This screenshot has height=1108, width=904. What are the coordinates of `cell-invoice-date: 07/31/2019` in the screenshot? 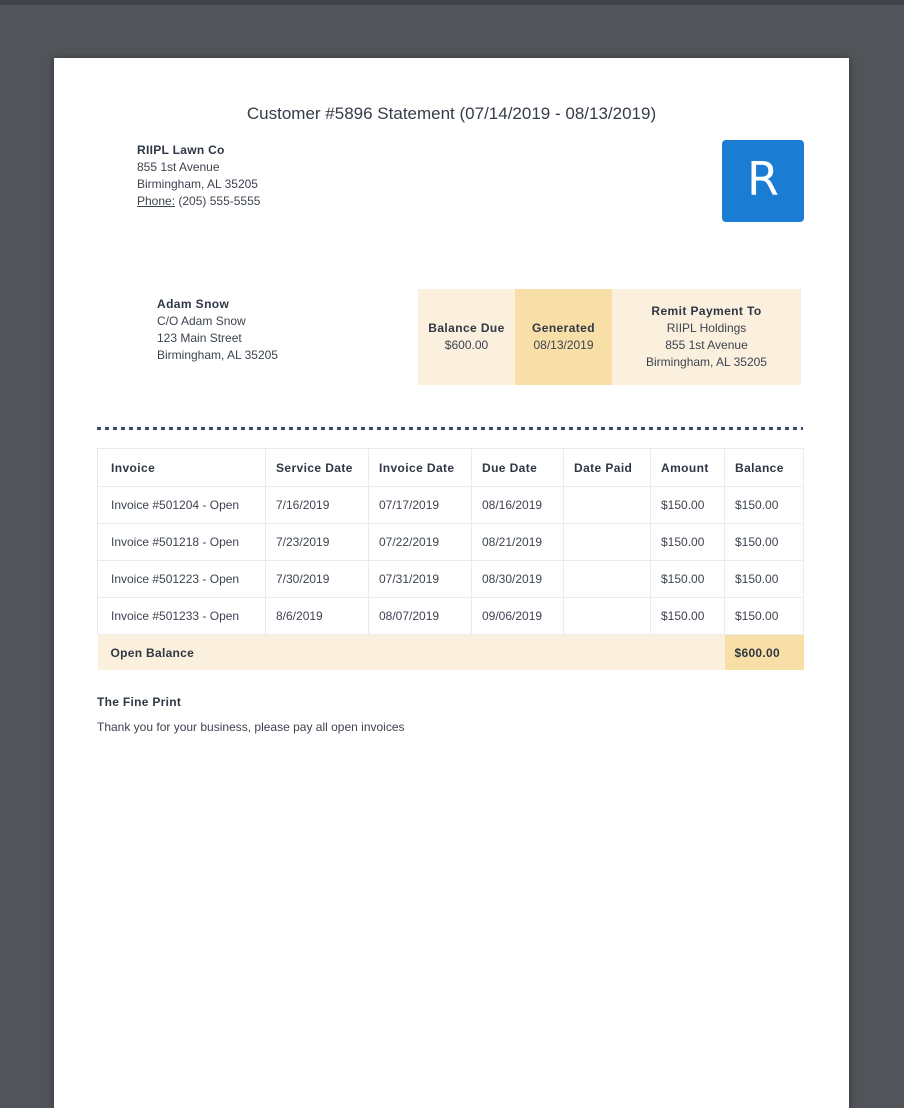 It's located at (420, 579).